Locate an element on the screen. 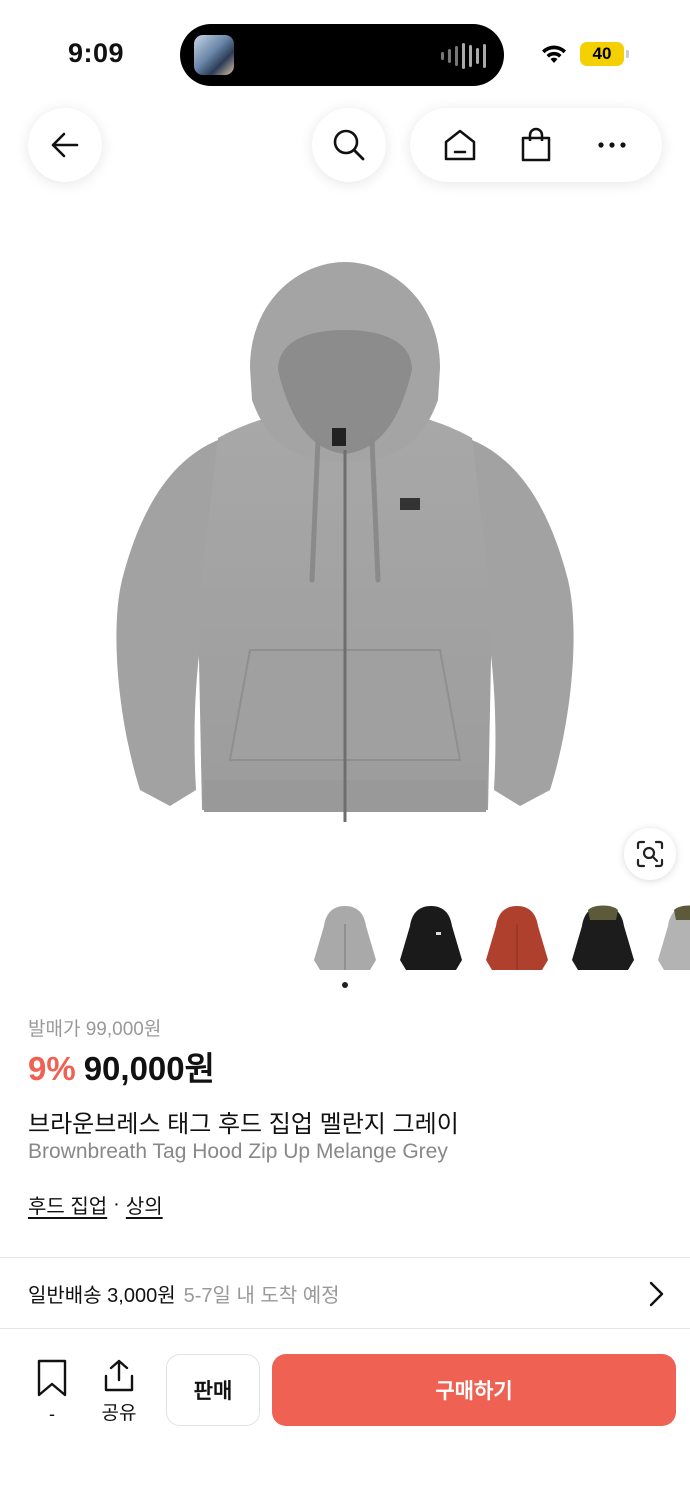 Image resolution: width=690 pixels, height=1500 pixels. sell-button: 판매 is located at coordinates (213, 1390).